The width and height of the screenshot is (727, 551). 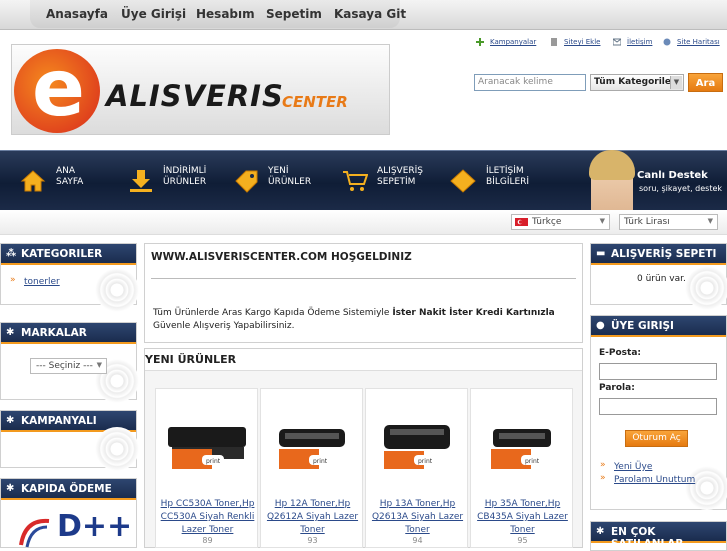 What do you see at coordinates (417, 540) in the screenshot?
I see `product-id: 94` at bounding box center [417, 540].